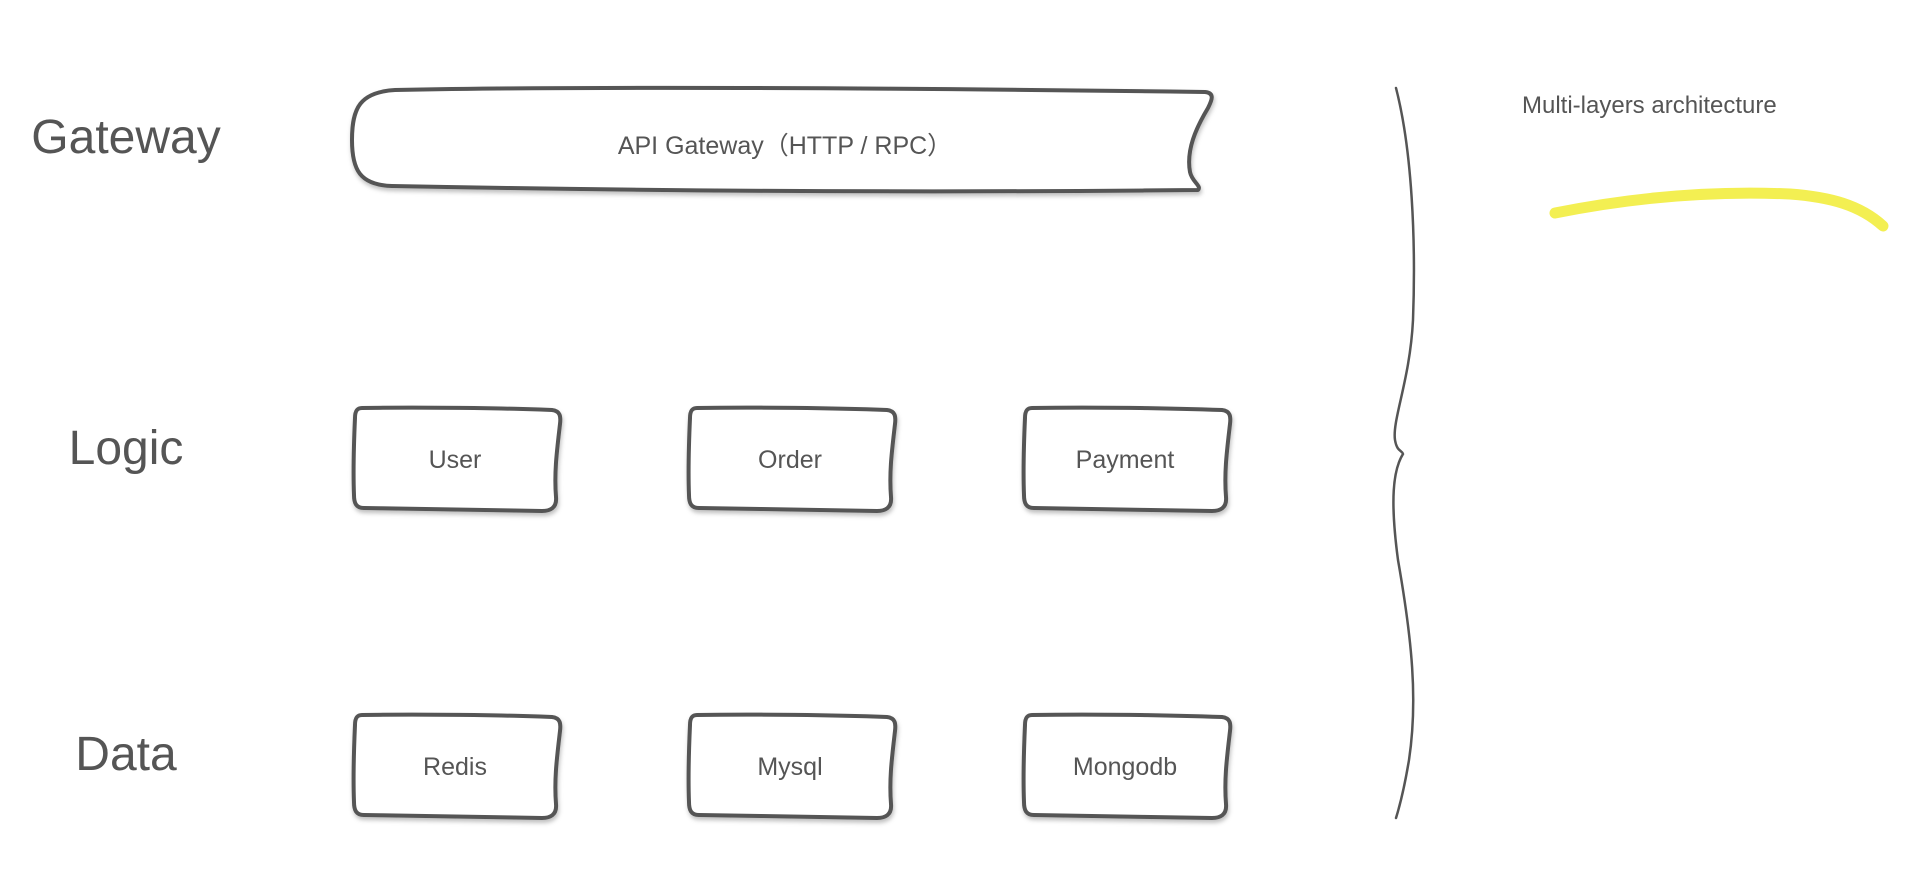  I want to click on mysql-label: Mysql, so click(790, 767).